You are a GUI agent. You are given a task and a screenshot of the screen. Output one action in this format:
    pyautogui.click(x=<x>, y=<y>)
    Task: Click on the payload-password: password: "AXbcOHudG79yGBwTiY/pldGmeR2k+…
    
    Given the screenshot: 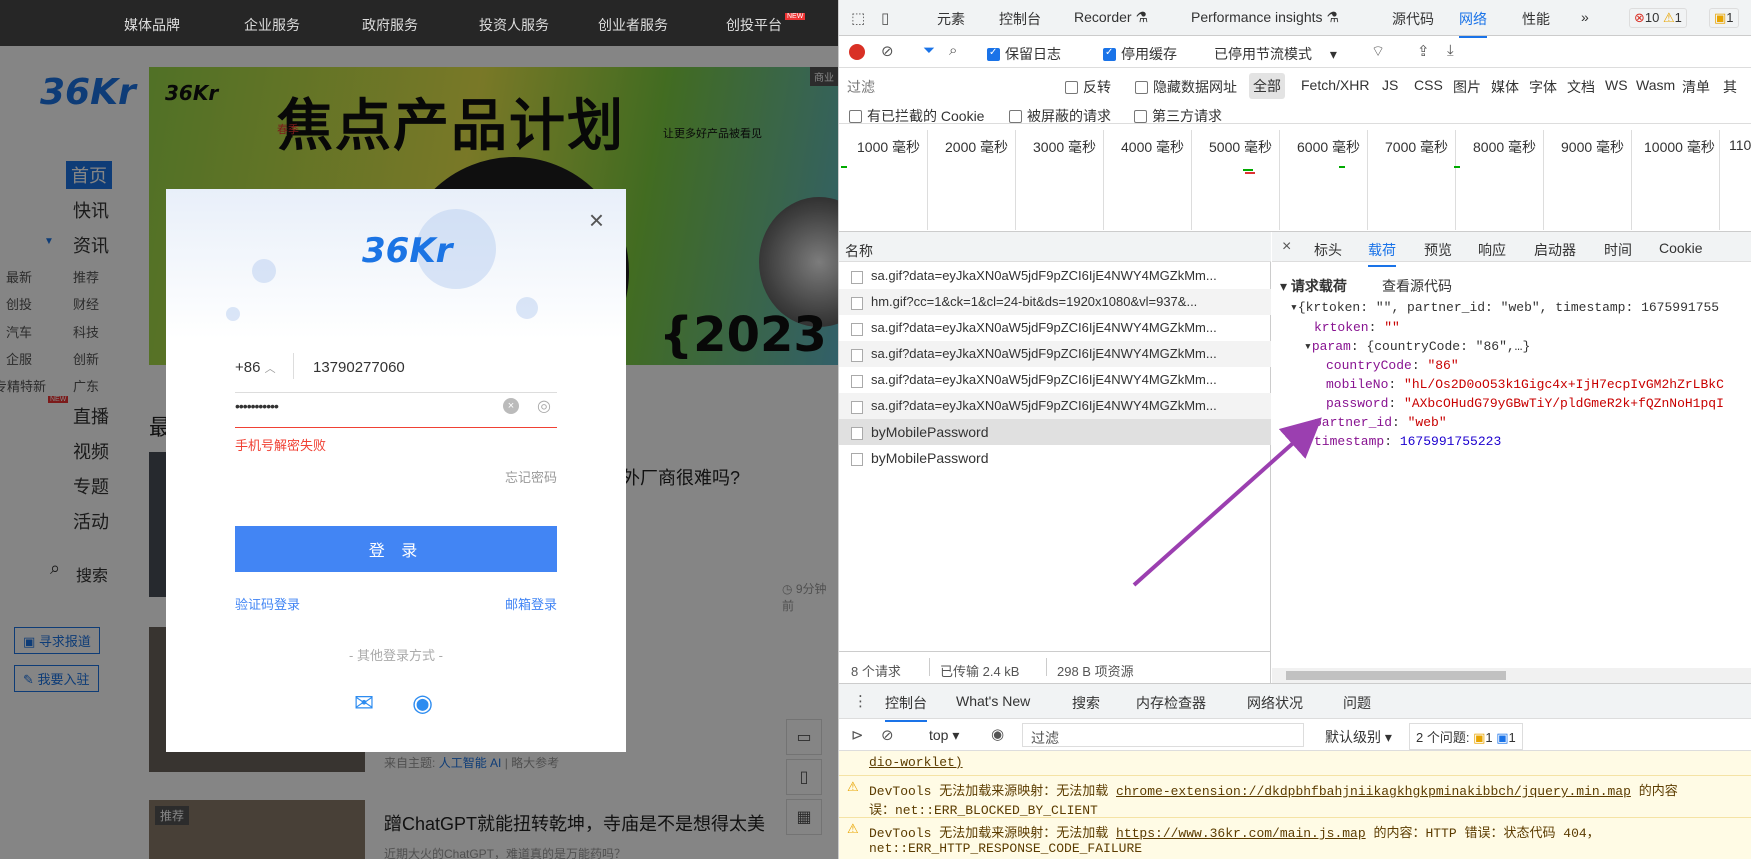 What is the action you would take?
    pyautogui.click(x=1525, y=403)
    